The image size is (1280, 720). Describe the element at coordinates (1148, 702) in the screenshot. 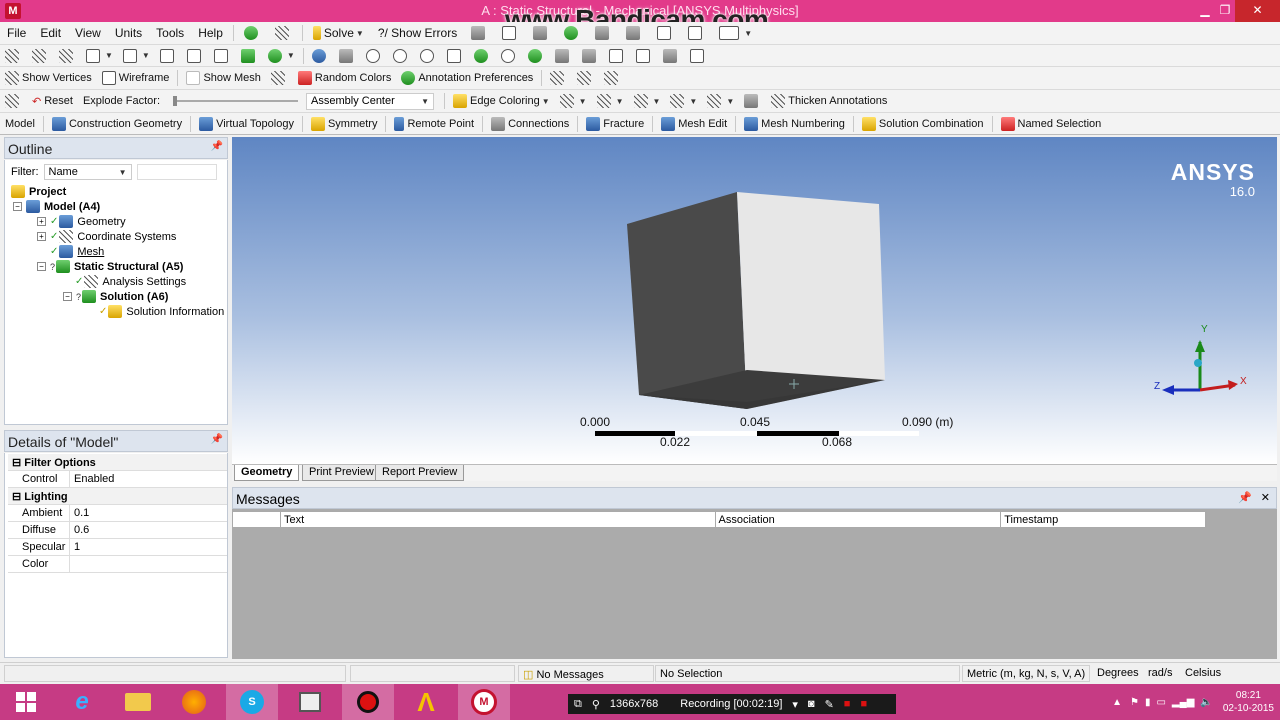

I see `battery-icon: ▮` at that location.